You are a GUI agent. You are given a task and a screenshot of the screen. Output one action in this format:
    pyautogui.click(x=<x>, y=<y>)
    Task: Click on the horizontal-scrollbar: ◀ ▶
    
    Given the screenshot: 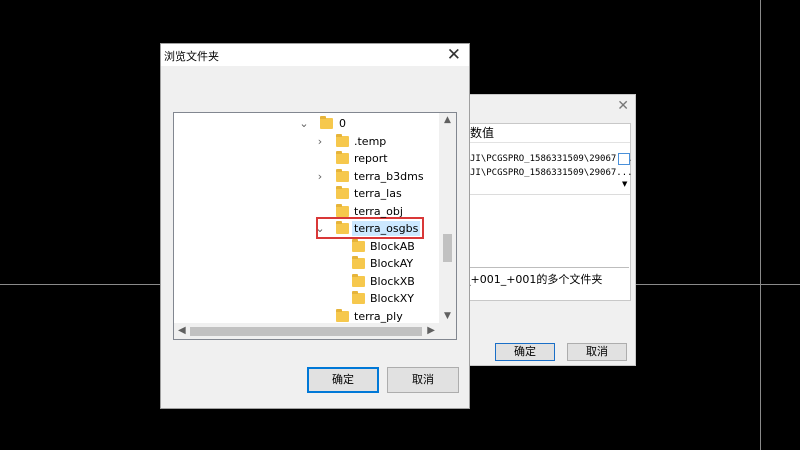 What is the action you would take?
    pyautogui.click(x=306, y=331)
    